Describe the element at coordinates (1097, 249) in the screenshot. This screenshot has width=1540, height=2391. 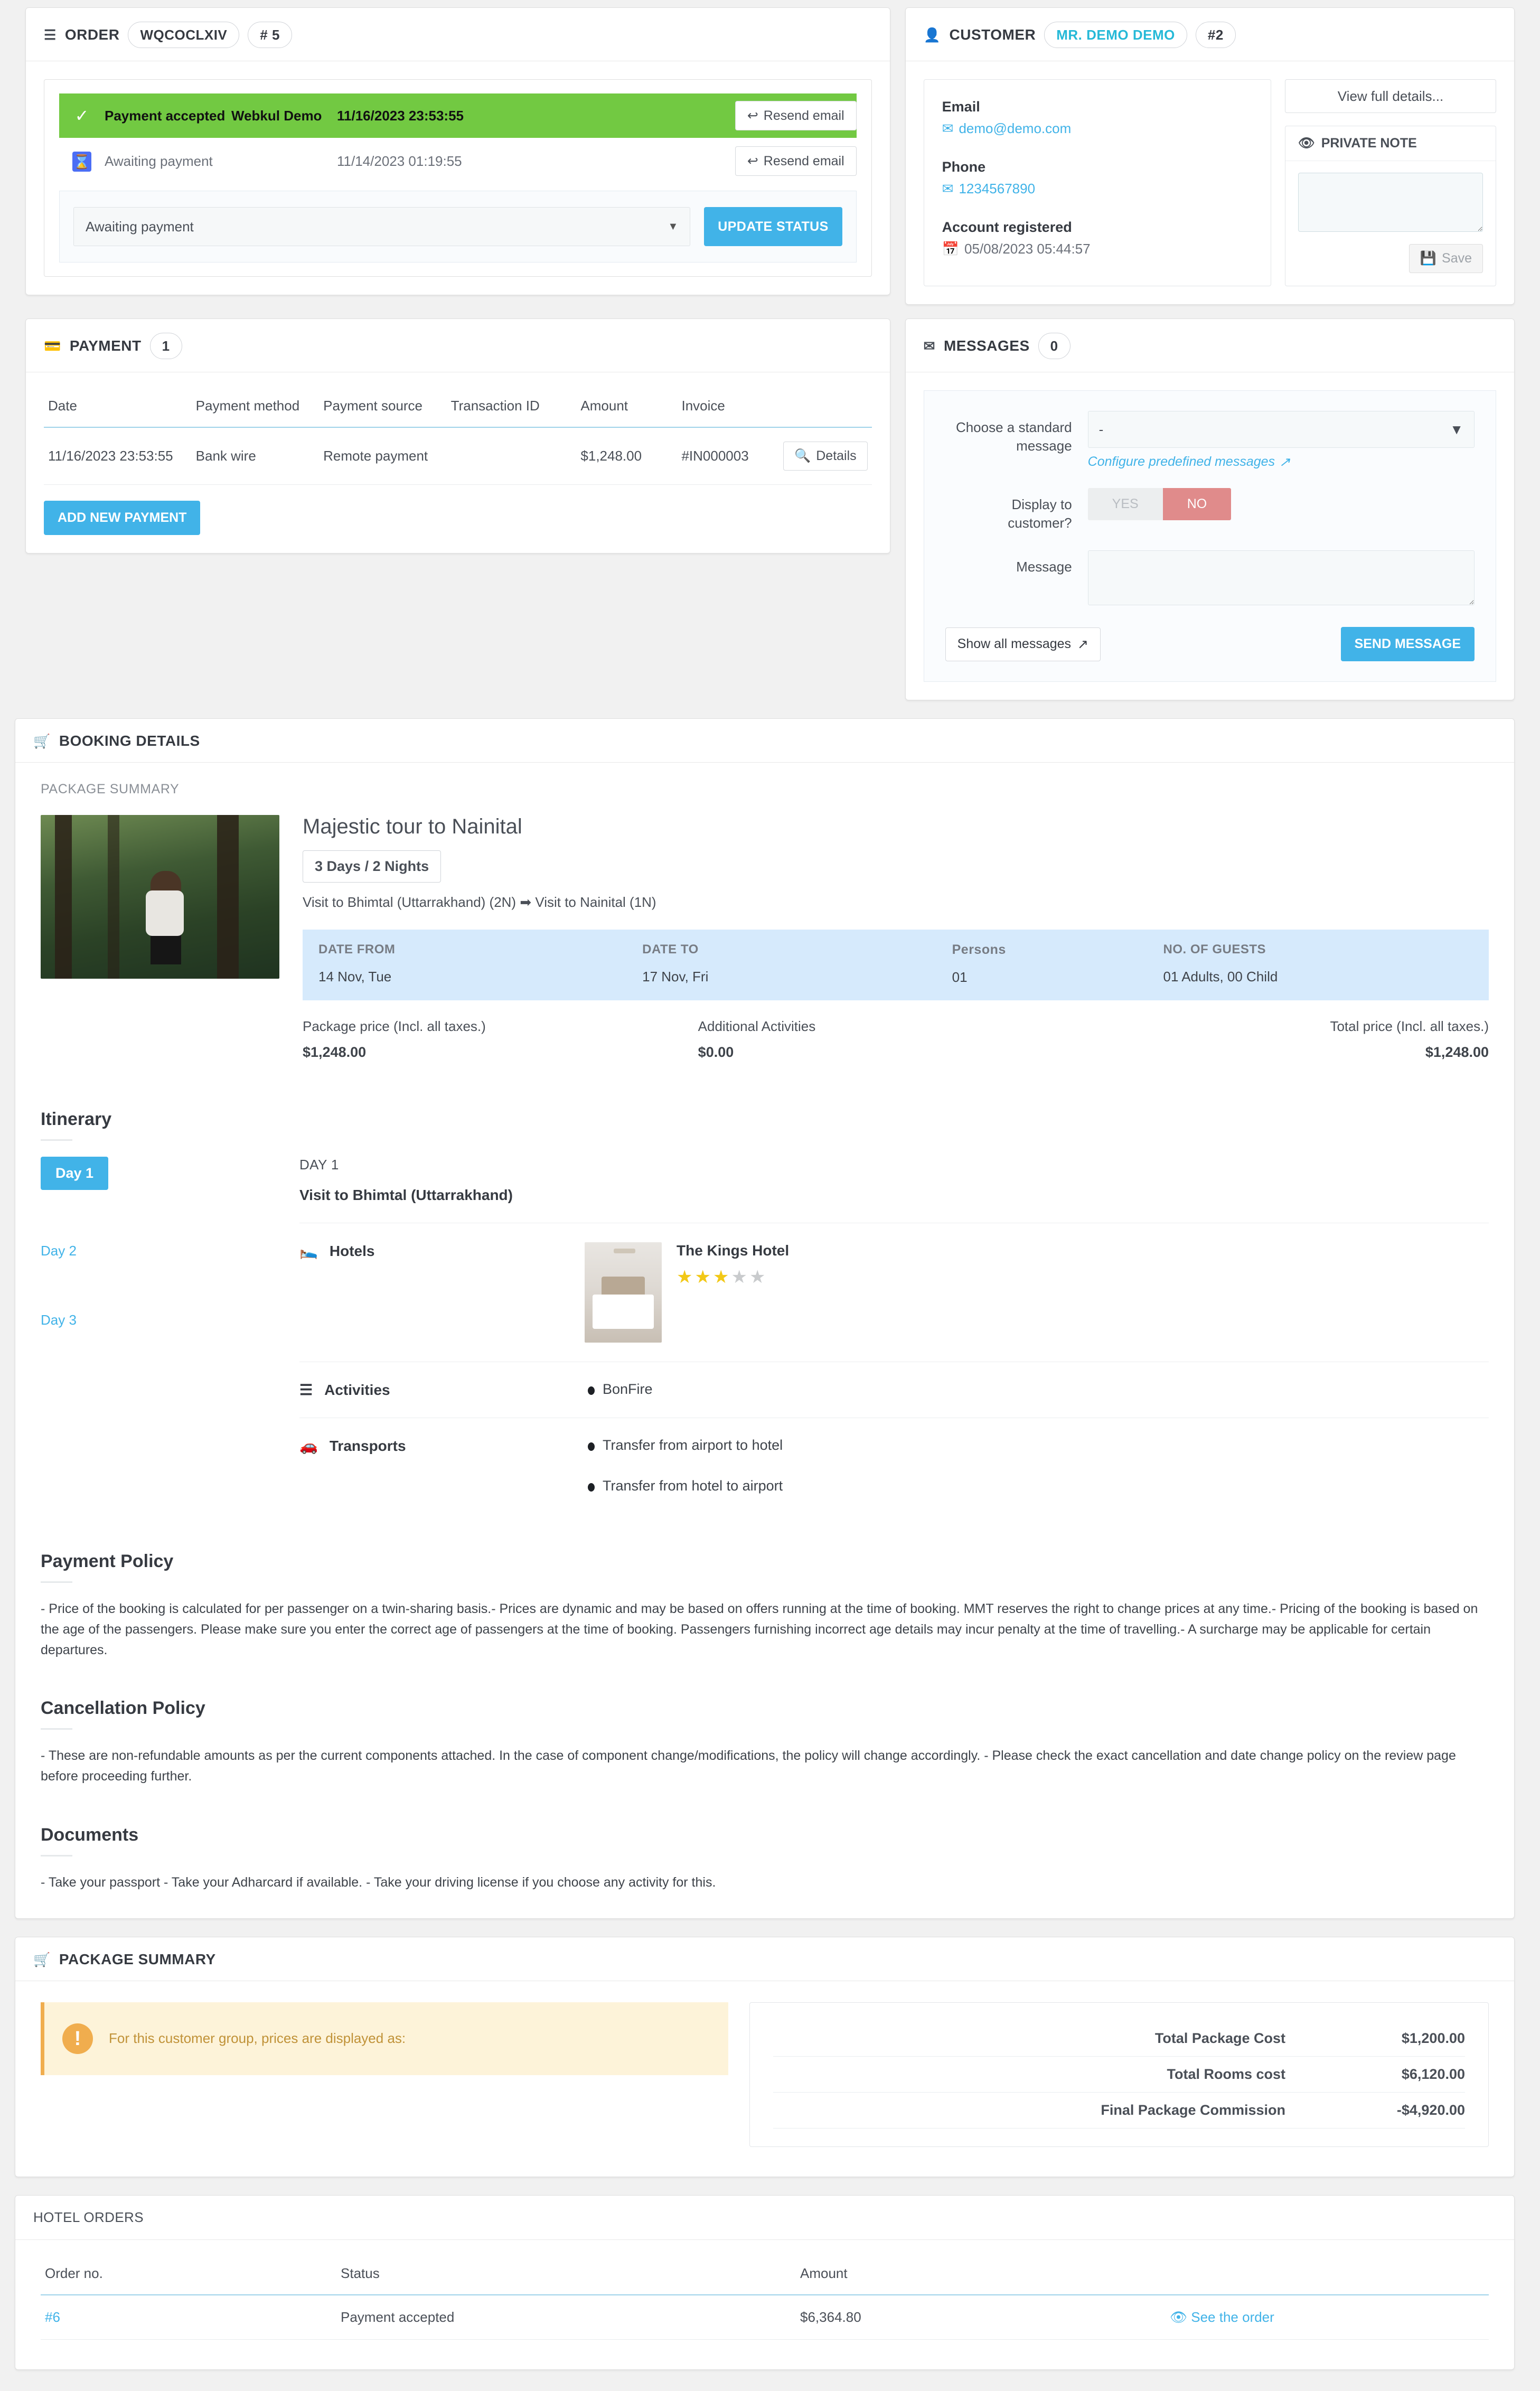
I see `registered-value-row: 📅 05/08/2023 05:44:57` at that location.